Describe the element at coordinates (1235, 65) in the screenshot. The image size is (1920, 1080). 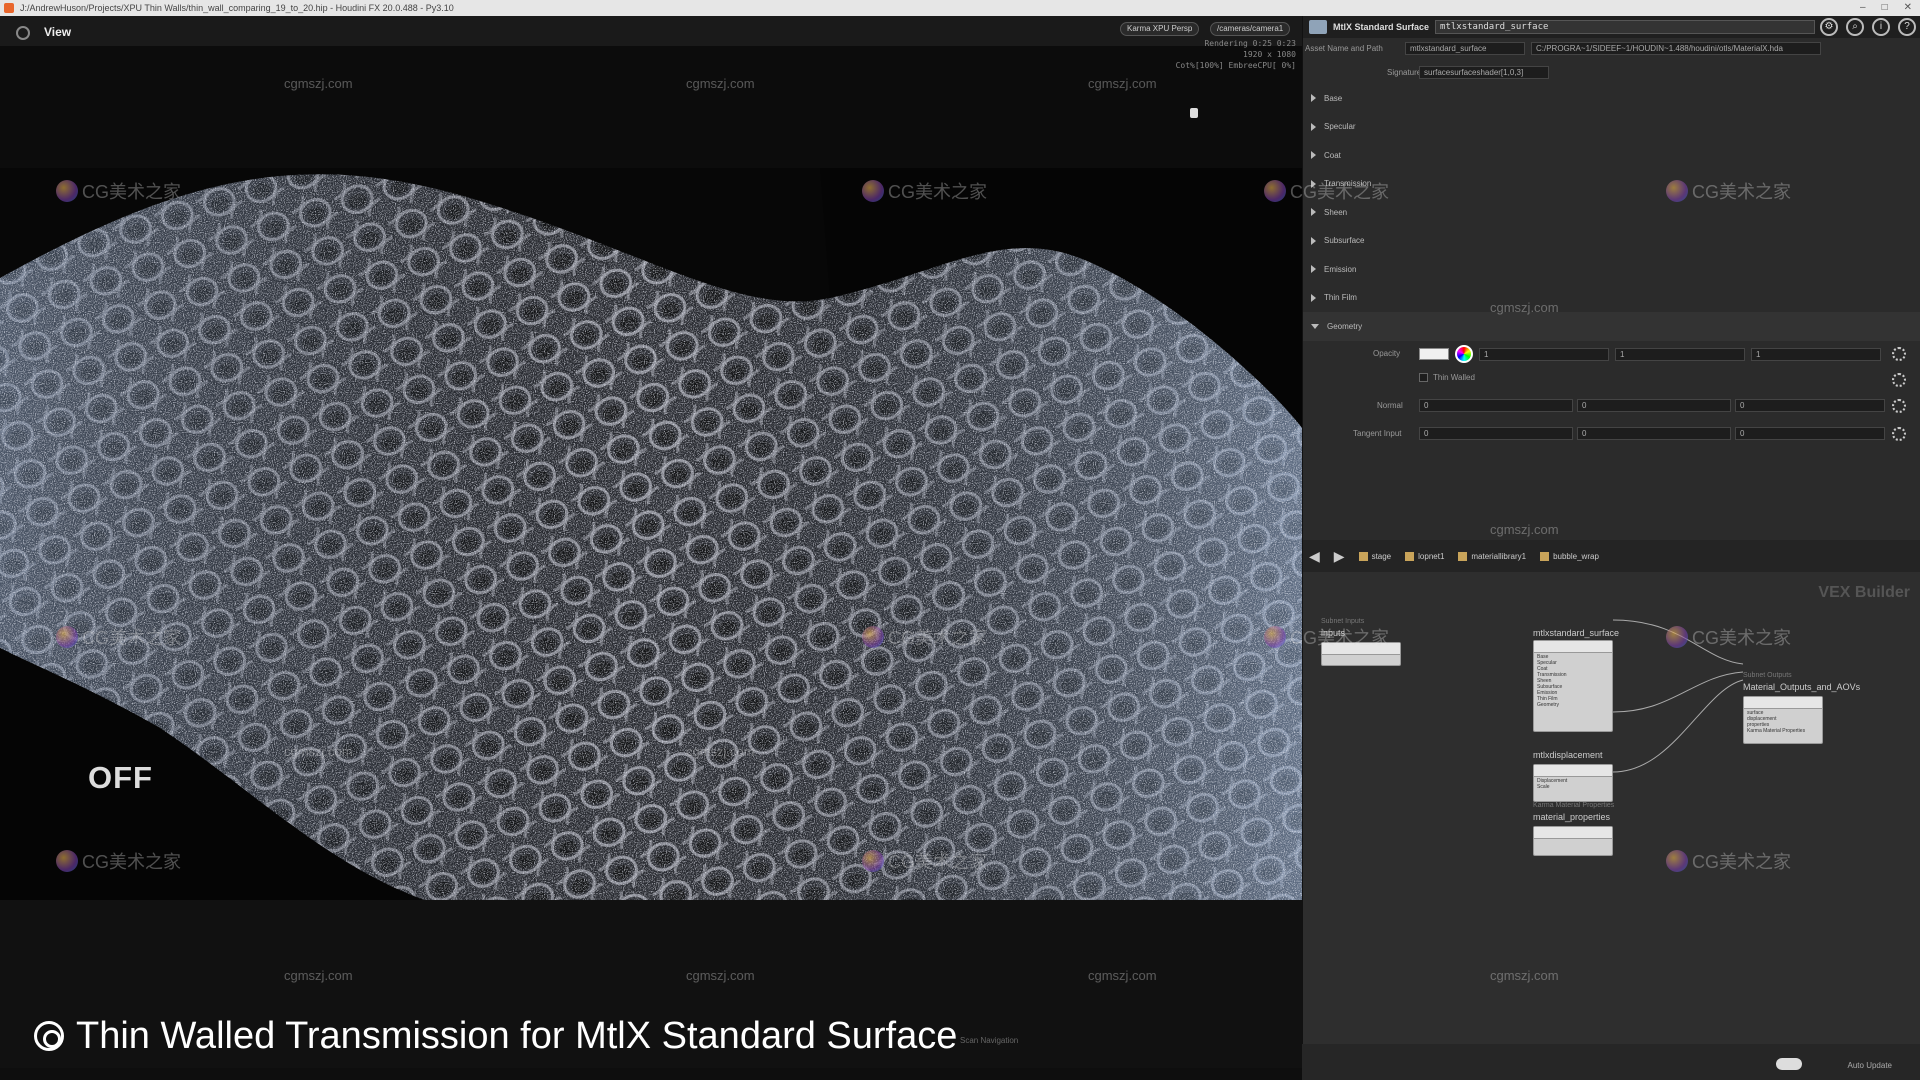
I see `render-stat-line: Cot%[100%] EmbreeCPU[ 0%]` at that location.